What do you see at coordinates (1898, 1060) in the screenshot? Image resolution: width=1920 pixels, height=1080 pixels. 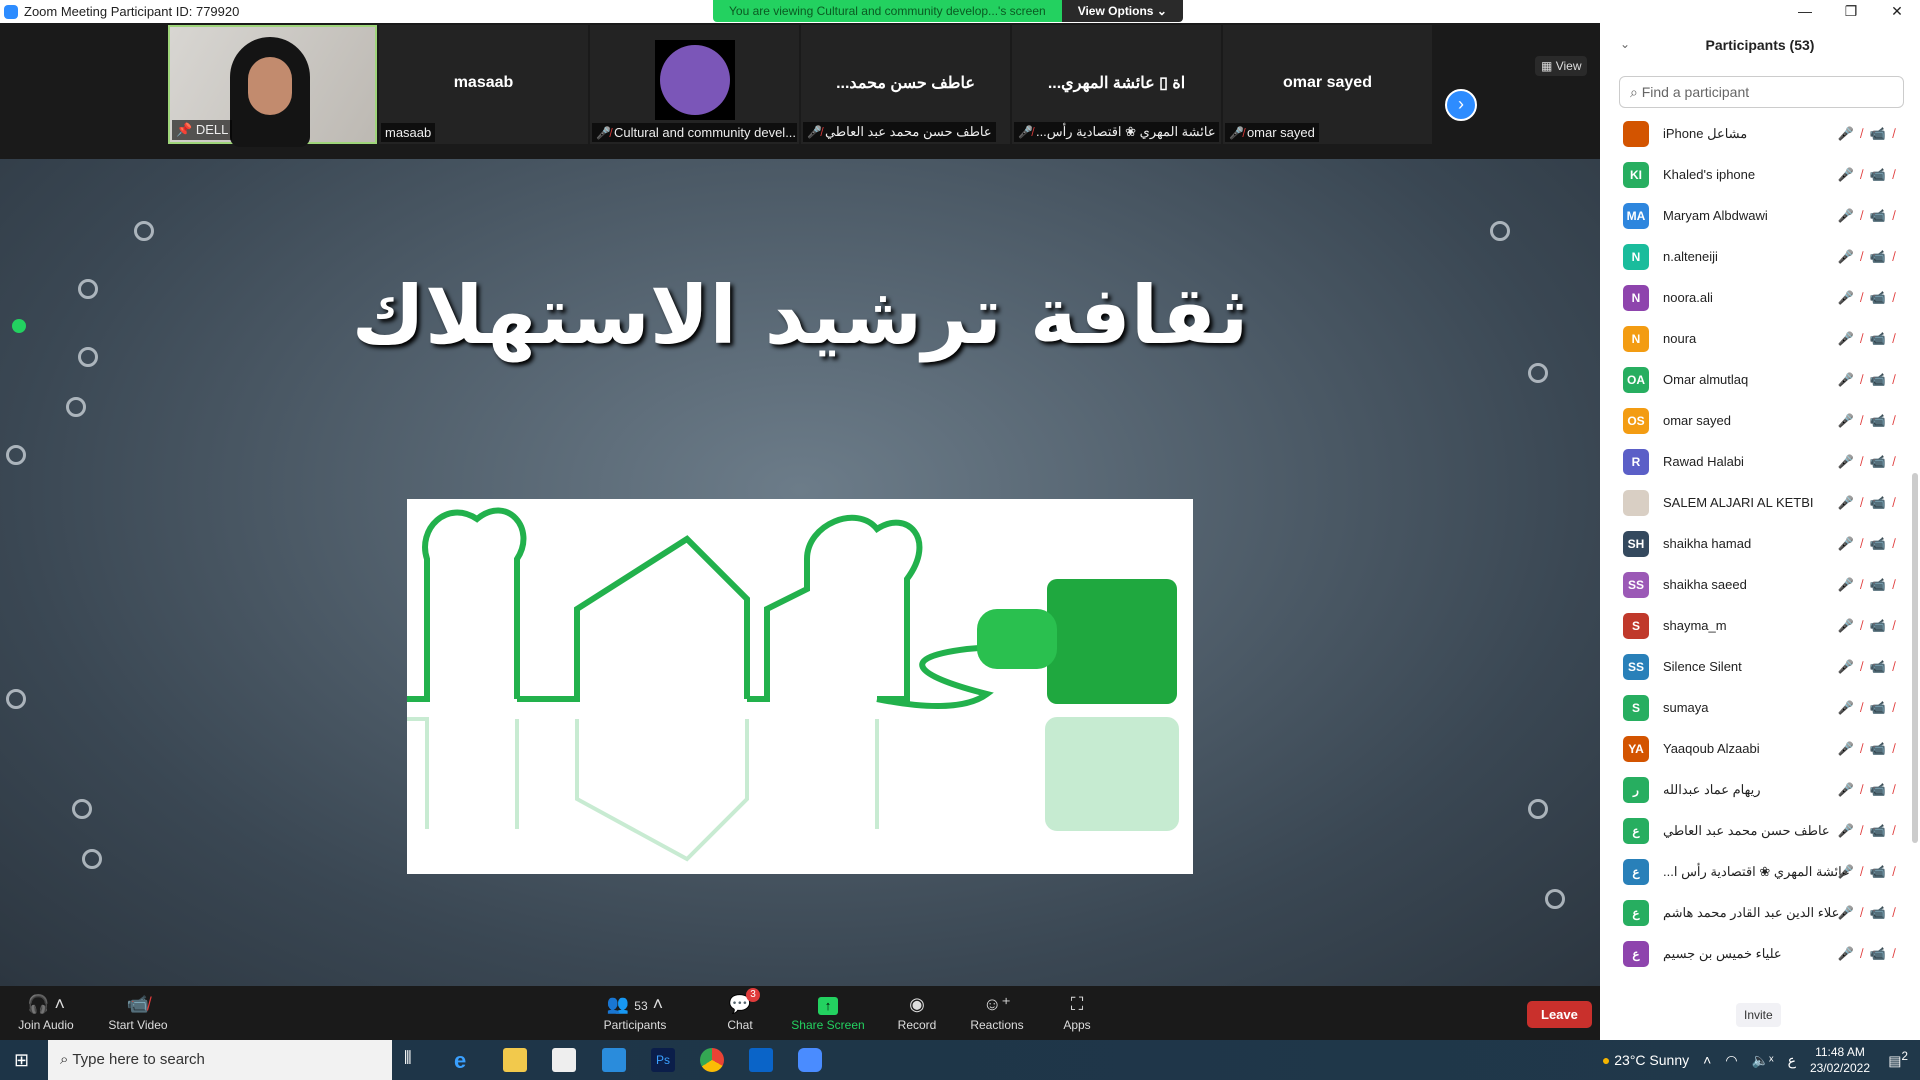 I see `notifications-icon: ▤2` at bounding box center [1898, 1060].